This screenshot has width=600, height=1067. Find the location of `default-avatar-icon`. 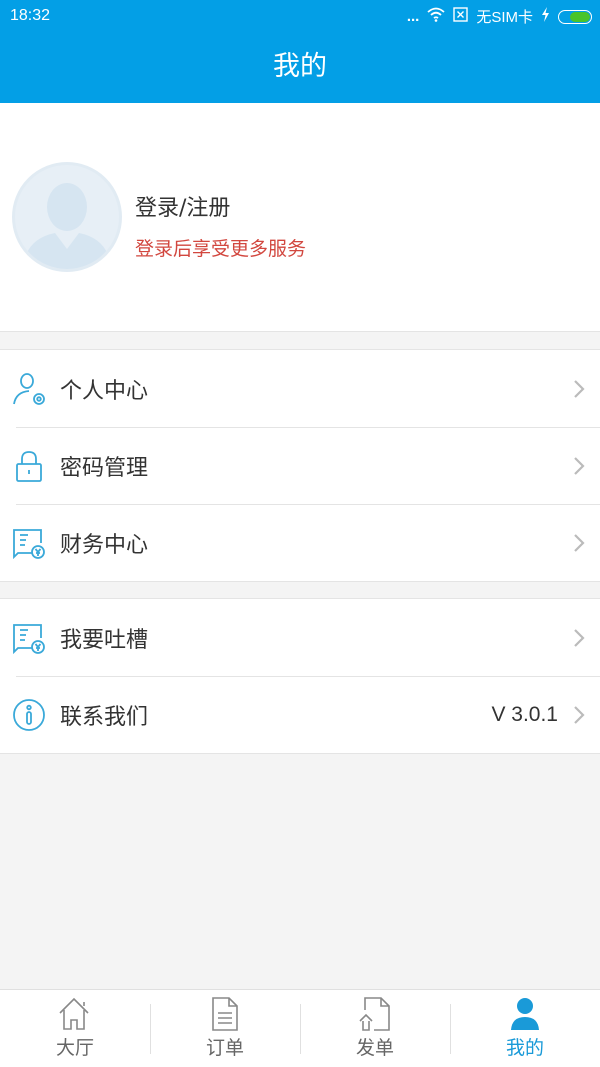

default-avatar-icon is located at coordinates (67, 217).